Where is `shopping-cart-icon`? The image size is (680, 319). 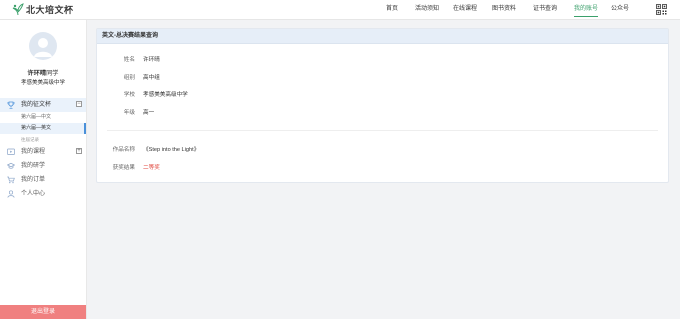
shopping-cart-icon is located at coordinates (11, 180).